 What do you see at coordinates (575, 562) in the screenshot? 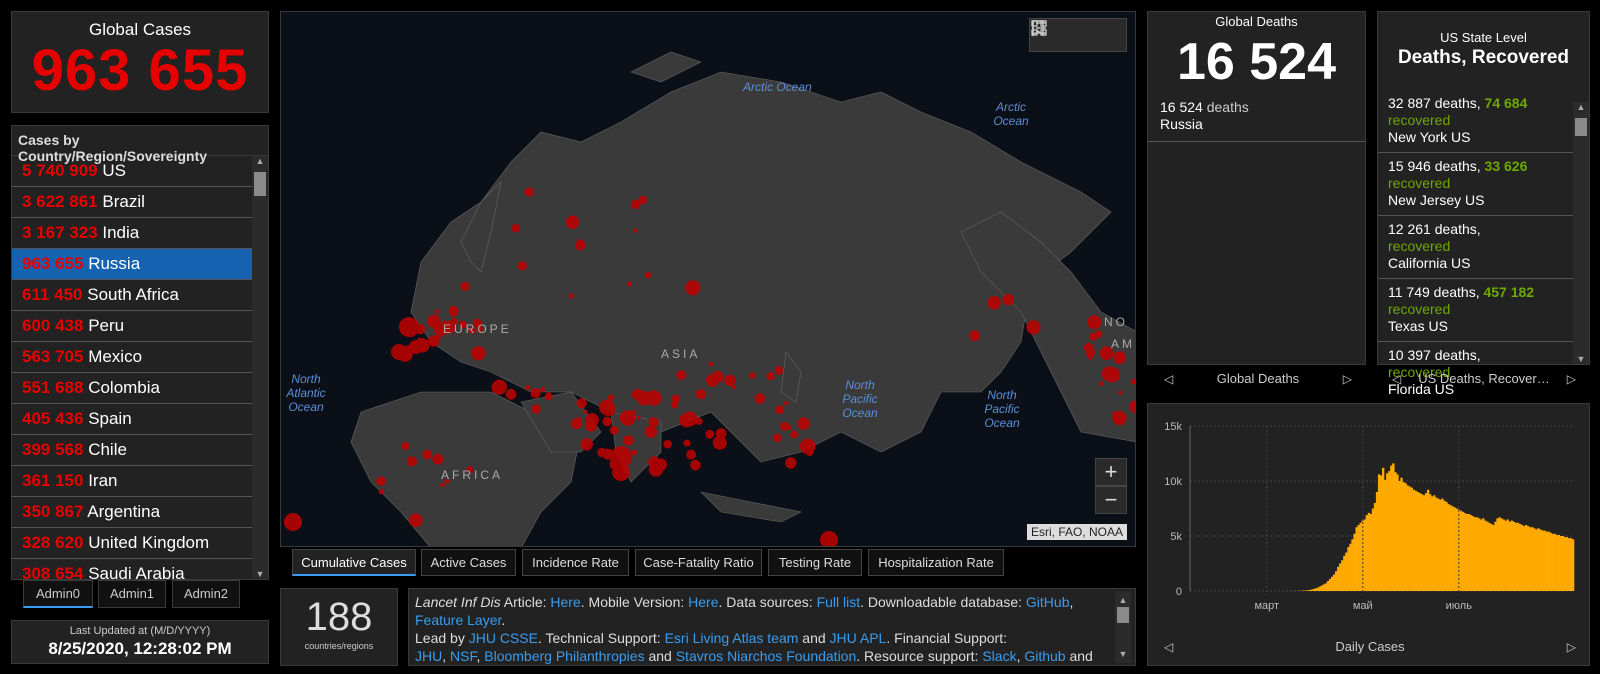
I see `tab-incidence-rate: Incidence Rate` at bounding box center [575, 562].